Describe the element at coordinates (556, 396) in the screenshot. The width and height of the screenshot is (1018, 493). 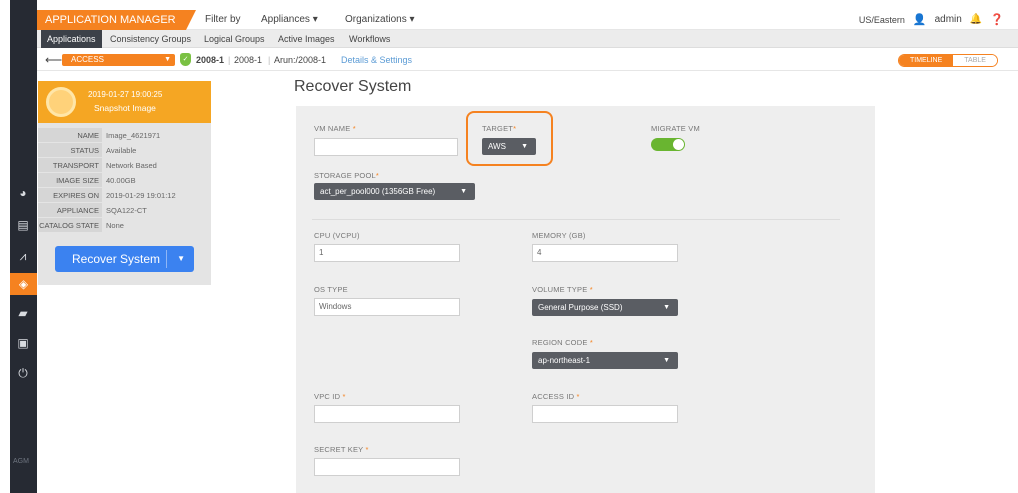
I see `access-id-label: ACCESS ID *` at that location.